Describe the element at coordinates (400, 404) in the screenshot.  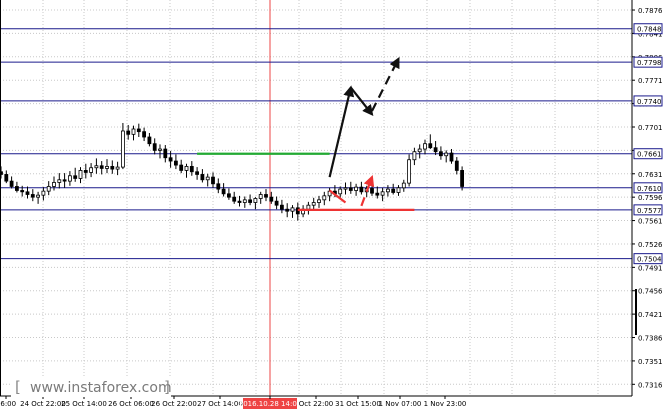
I see `x-tick-label: 1 Nov 07:00` at that location.